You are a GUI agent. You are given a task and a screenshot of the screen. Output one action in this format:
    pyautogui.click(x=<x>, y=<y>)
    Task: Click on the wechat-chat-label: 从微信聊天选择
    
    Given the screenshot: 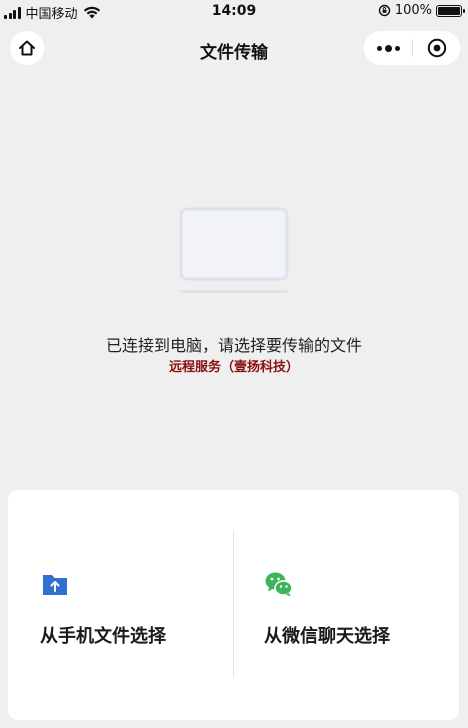 What is the action you would take?
    pyautogui.click(x=327, y=636)
    